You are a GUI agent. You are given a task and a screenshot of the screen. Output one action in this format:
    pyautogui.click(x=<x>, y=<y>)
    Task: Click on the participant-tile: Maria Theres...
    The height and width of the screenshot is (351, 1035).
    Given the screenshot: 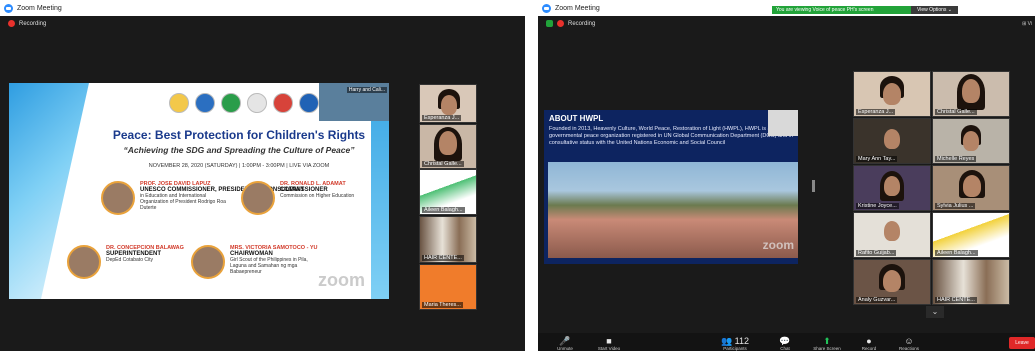 What is the action you would take?
    pyautogui.click(x=448, y=287)
    